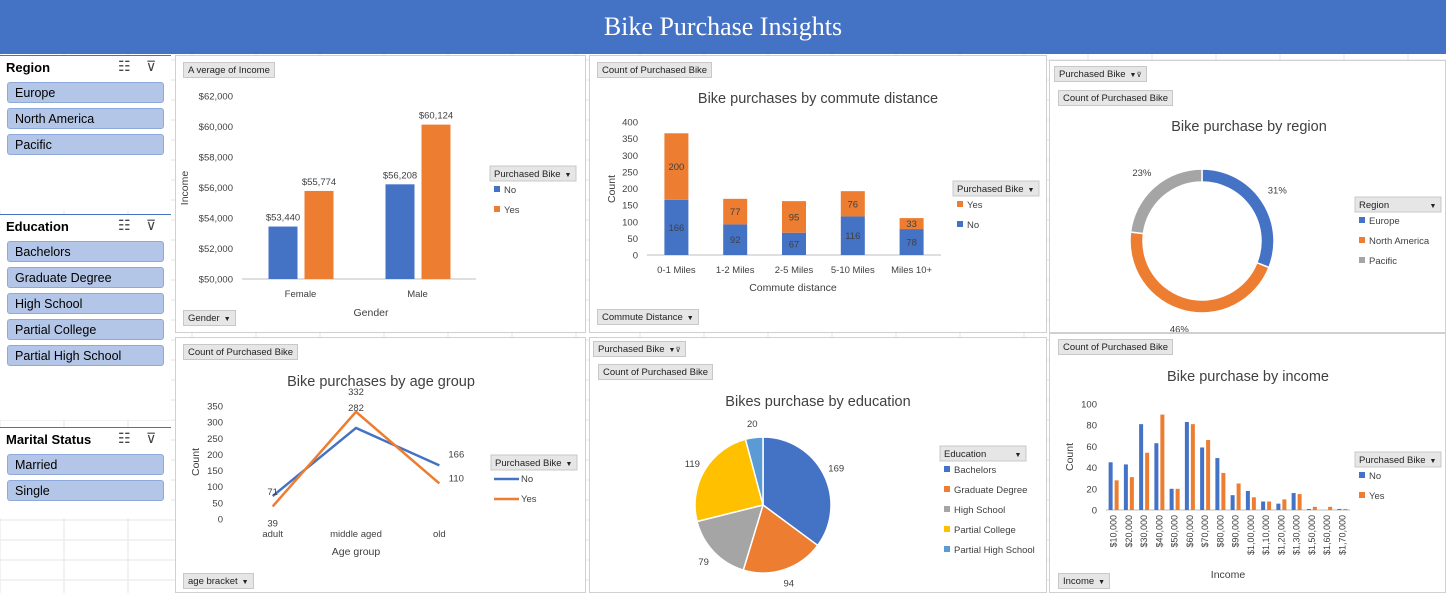  What do you see at coordinates (272, 523) in the screenshot?
I see `data-label: 39` at bounding box center [272, 523].